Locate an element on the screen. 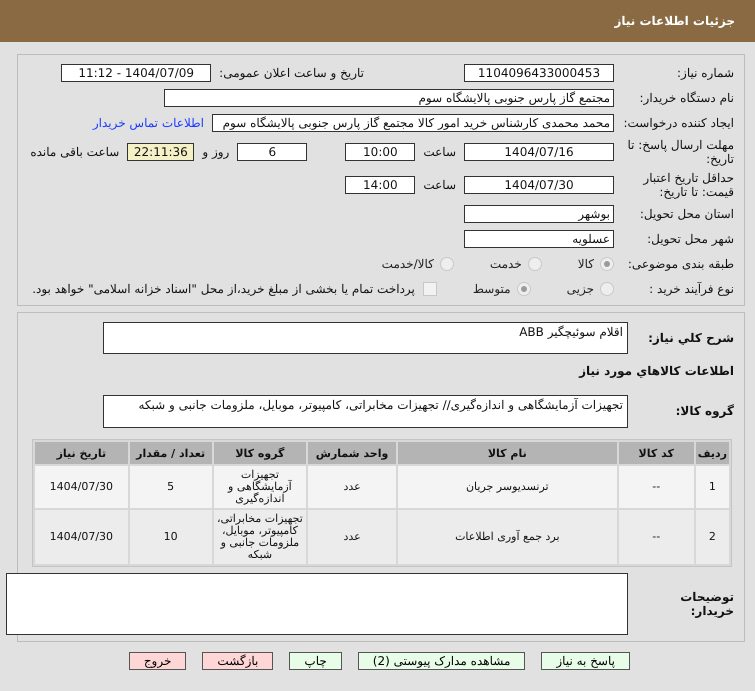 Image resolution: width=755 pixels, height=691 pixels. column-header: تعداد / مقدار is located at coordinates (171, 453).